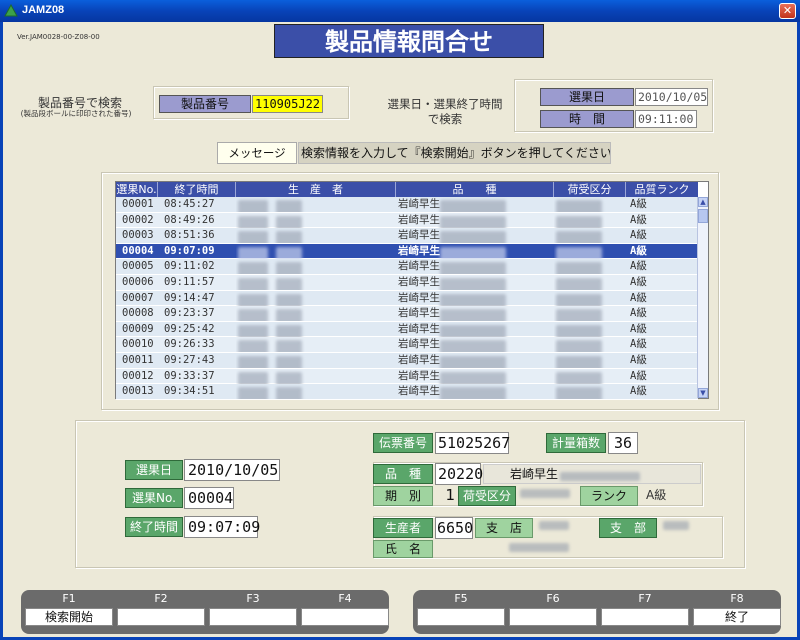 The width and height of the screenshot is (800, 640). What do you see at coordinates (138, 360) in the screenshot?
I see `cell-no: 00011` at bounding box center [138, 360].